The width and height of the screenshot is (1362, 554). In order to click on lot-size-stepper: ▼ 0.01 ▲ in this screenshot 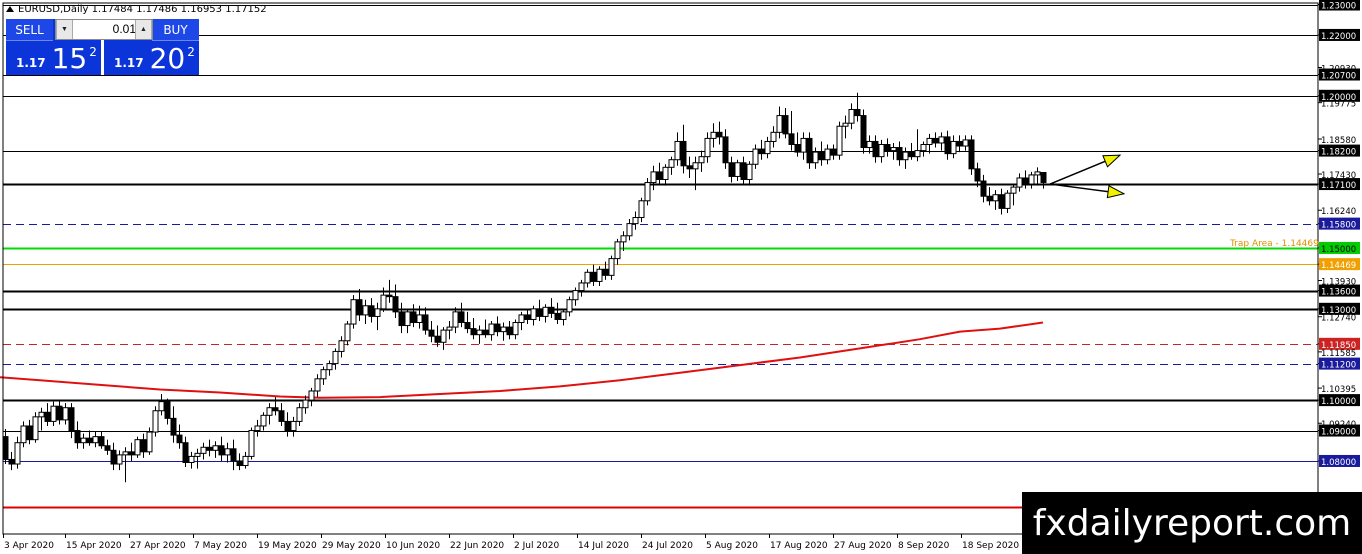, I will do `click(104, 29)`.